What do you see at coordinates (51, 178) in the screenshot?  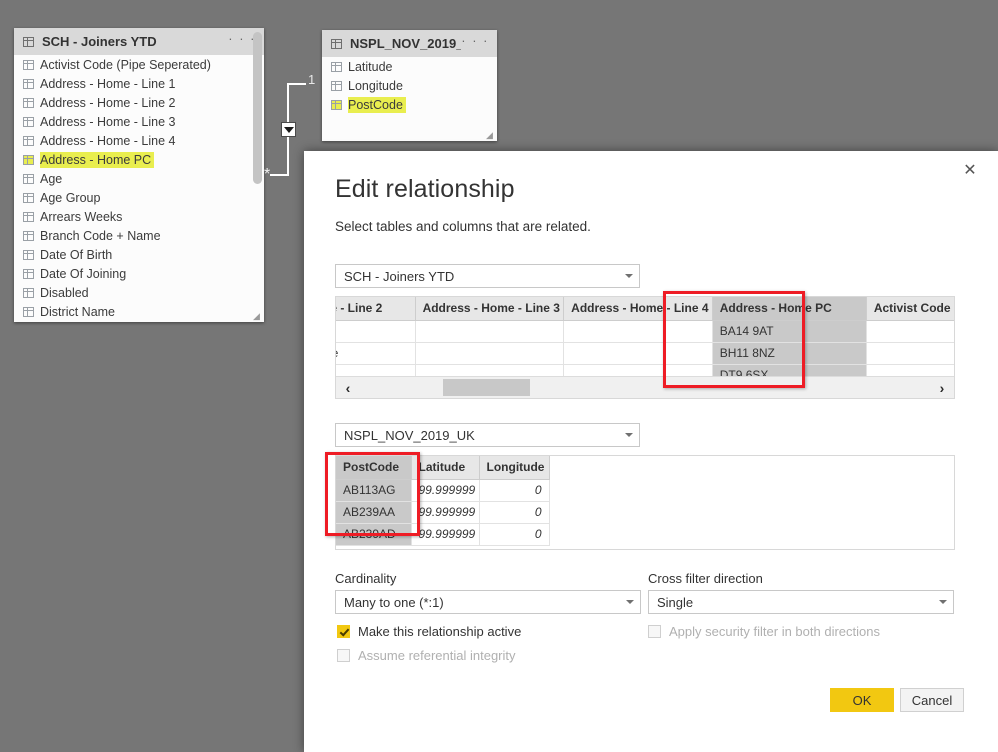 I see `field-label: Age` at bounding box center [51, 178].